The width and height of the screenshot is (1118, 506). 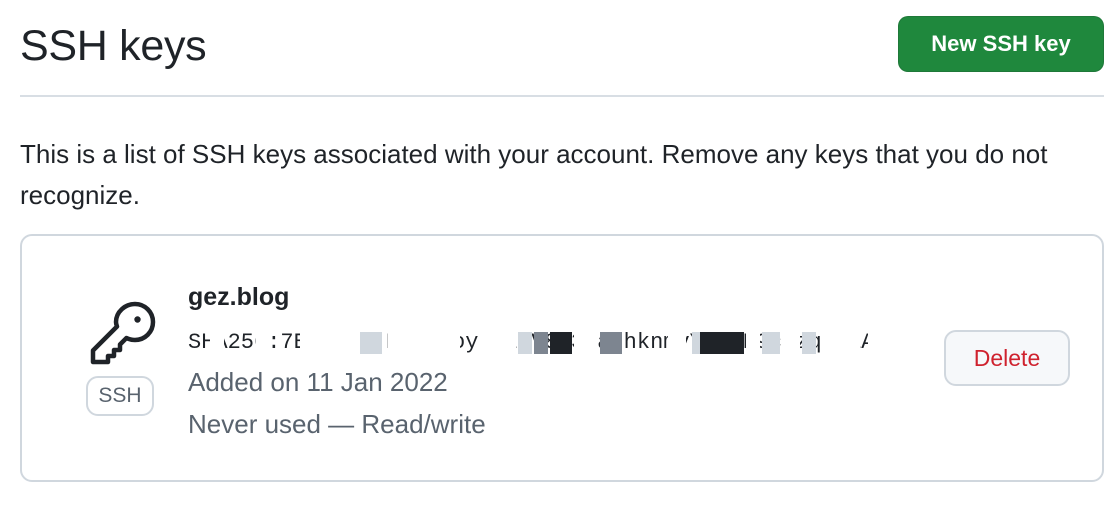 What do you see at coordinates (1007, 358) in the screenshot?
I see `delete-key-button: Delete` at bounding box center [1007, 358].